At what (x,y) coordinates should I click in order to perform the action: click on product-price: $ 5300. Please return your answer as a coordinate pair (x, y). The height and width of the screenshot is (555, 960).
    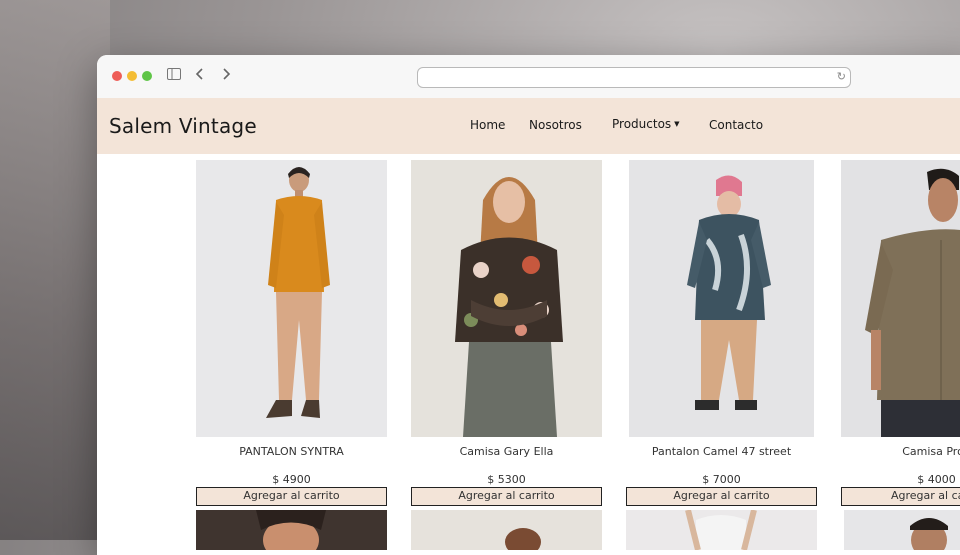
    Looking at the image, I should click on (506, 479).